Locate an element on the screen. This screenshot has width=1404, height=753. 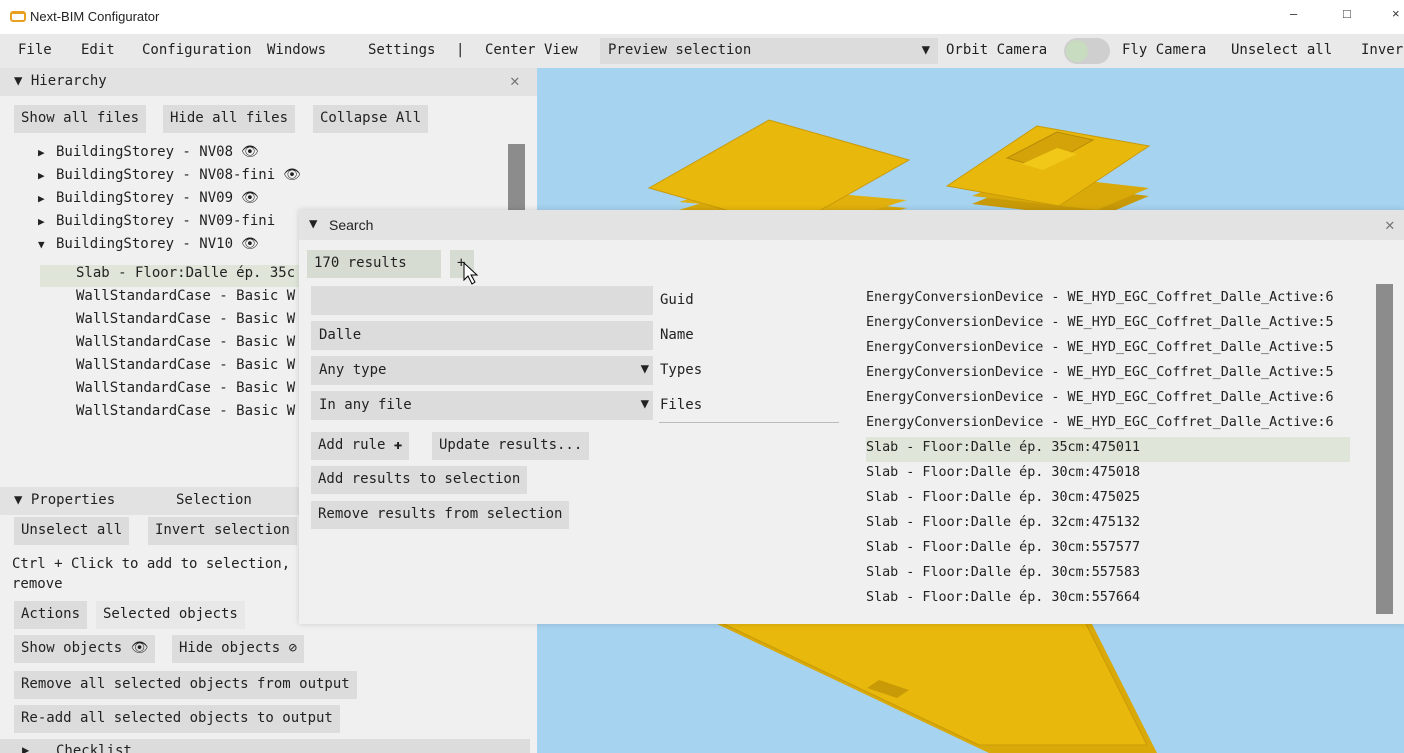
maximize-button: □ is located at coordinates (1347, 13).